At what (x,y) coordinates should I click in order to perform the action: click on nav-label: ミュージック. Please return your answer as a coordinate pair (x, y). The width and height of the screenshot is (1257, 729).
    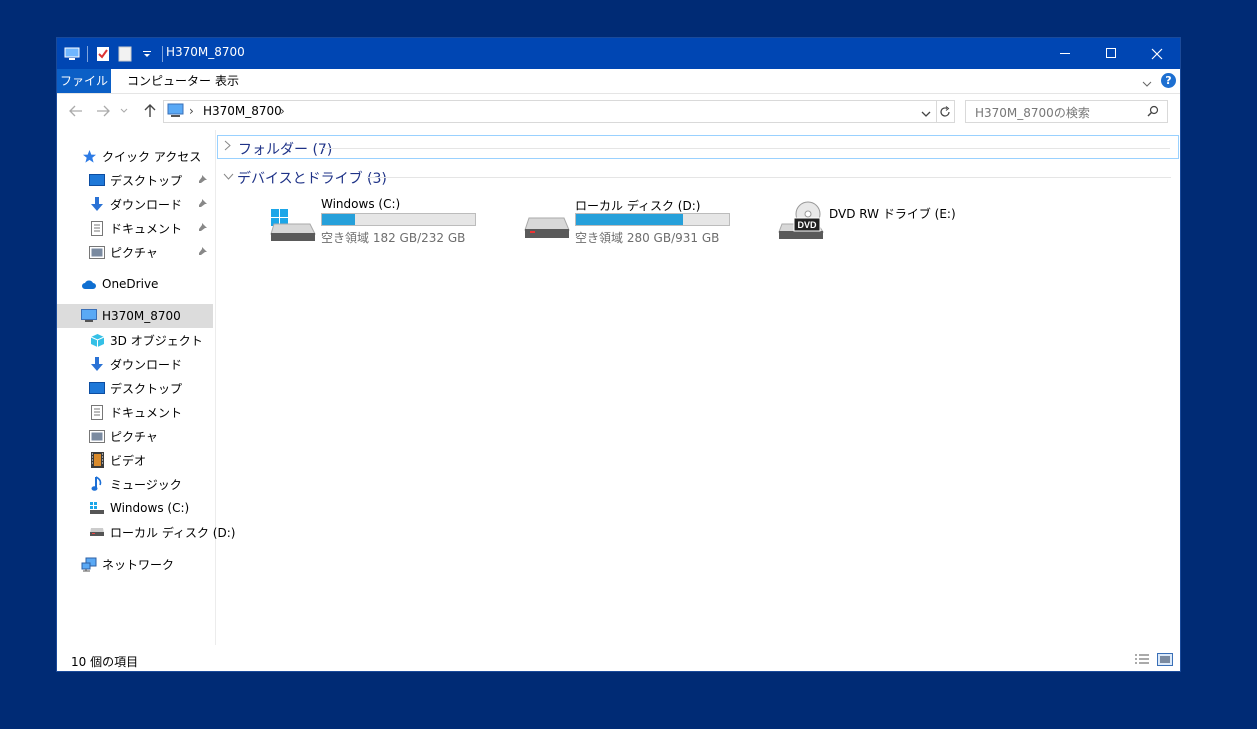
    Looking at the image, I should click on (146, 484).